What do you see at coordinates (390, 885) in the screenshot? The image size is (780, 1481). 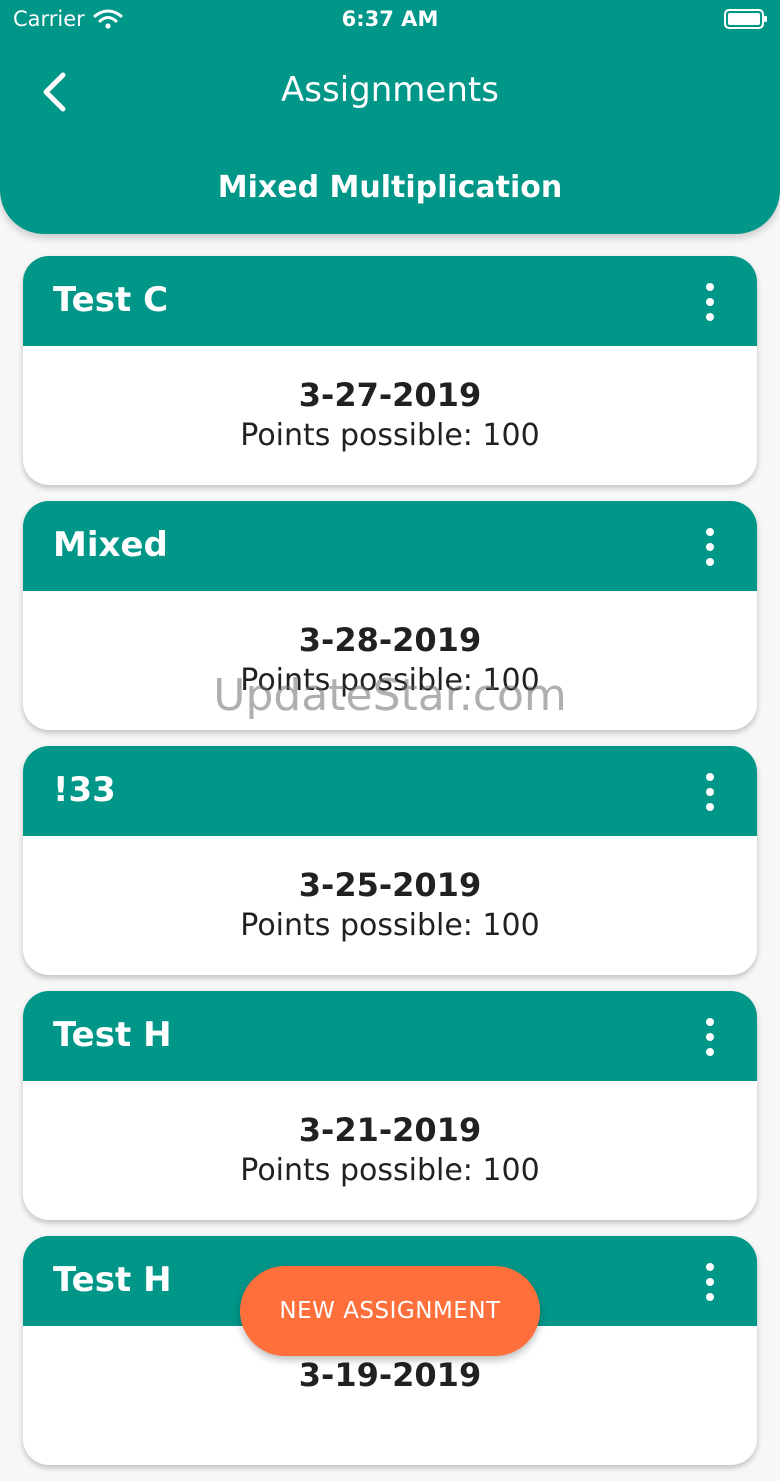 I see `assignment-date: 3-25-2019` at bounding box center [390, 885].